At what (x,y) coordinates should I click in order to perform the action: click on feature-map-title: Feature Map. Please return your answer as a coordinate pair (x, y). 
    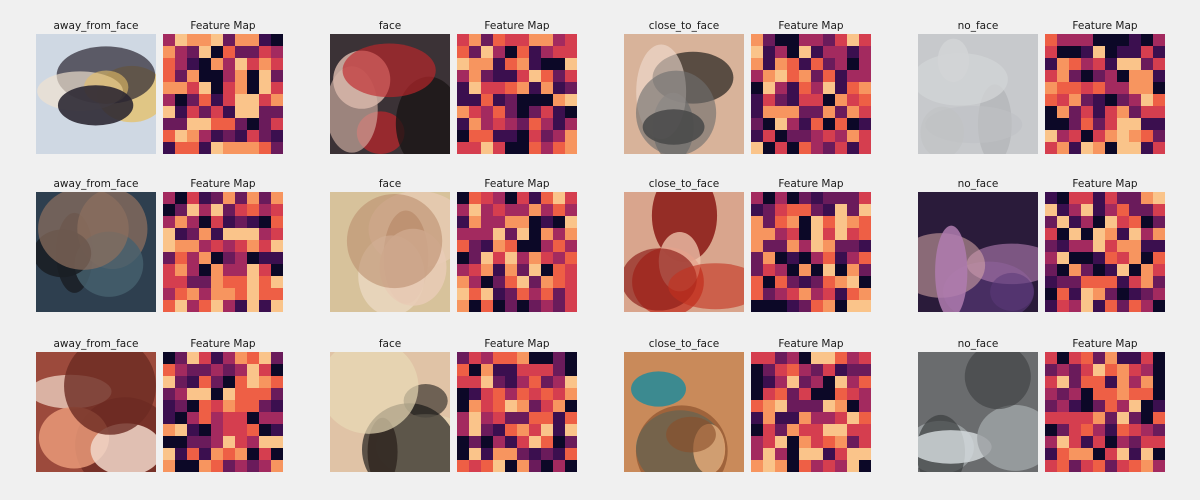
    Looking at the image, I should click on (223, 184).